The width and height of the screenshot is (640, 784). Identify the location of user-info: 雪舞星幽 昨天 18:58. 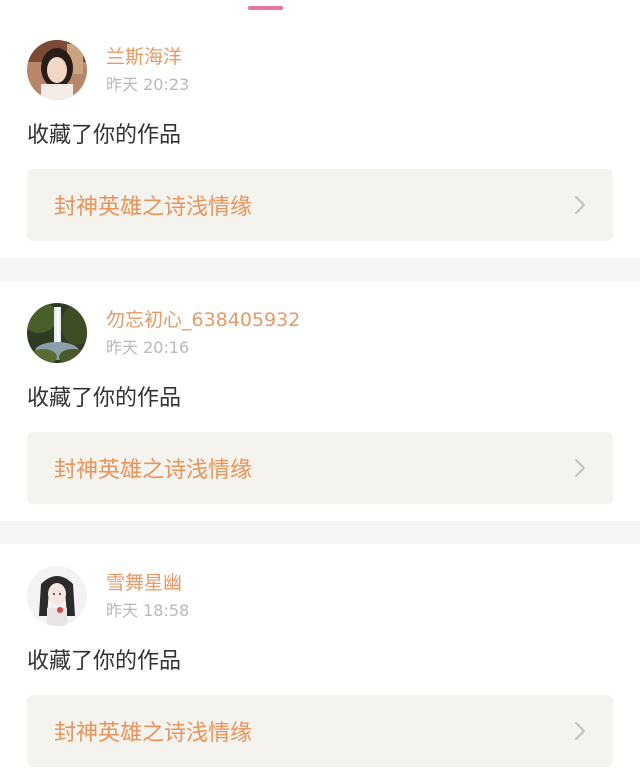
(147, 596).